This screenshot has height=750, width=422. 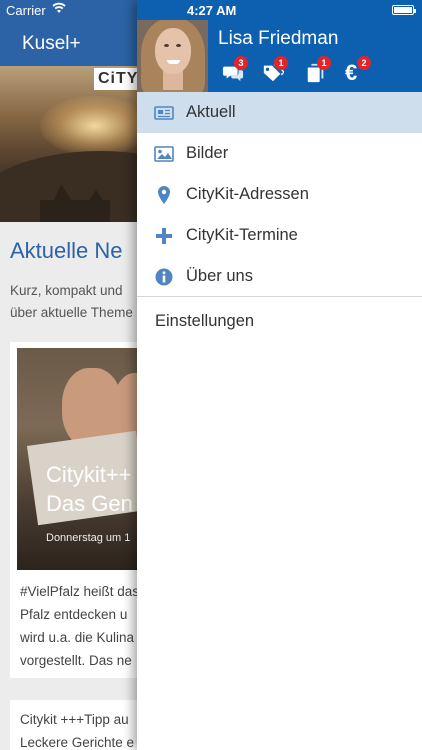 I want to click on menu-divider, so click(x=279, y=296).